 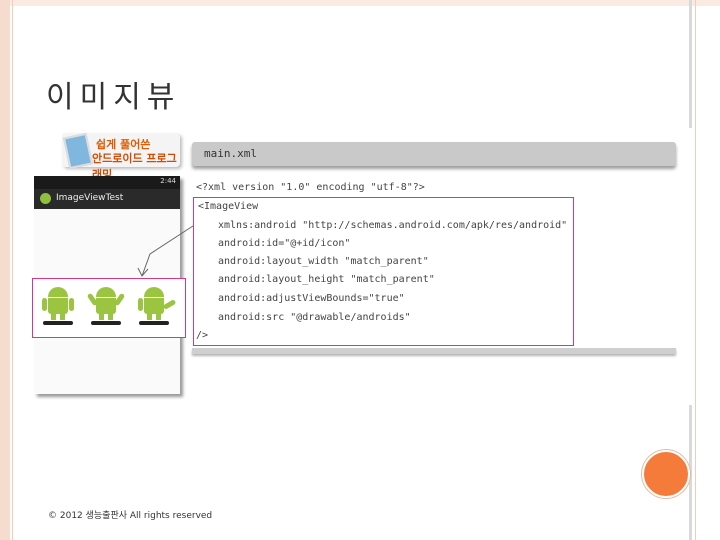 What do you see at coordinates (314, 317) in the screenshot?
I see `code-line-src: android:src "@drawable/androids"` at bounding box center [314, 317].